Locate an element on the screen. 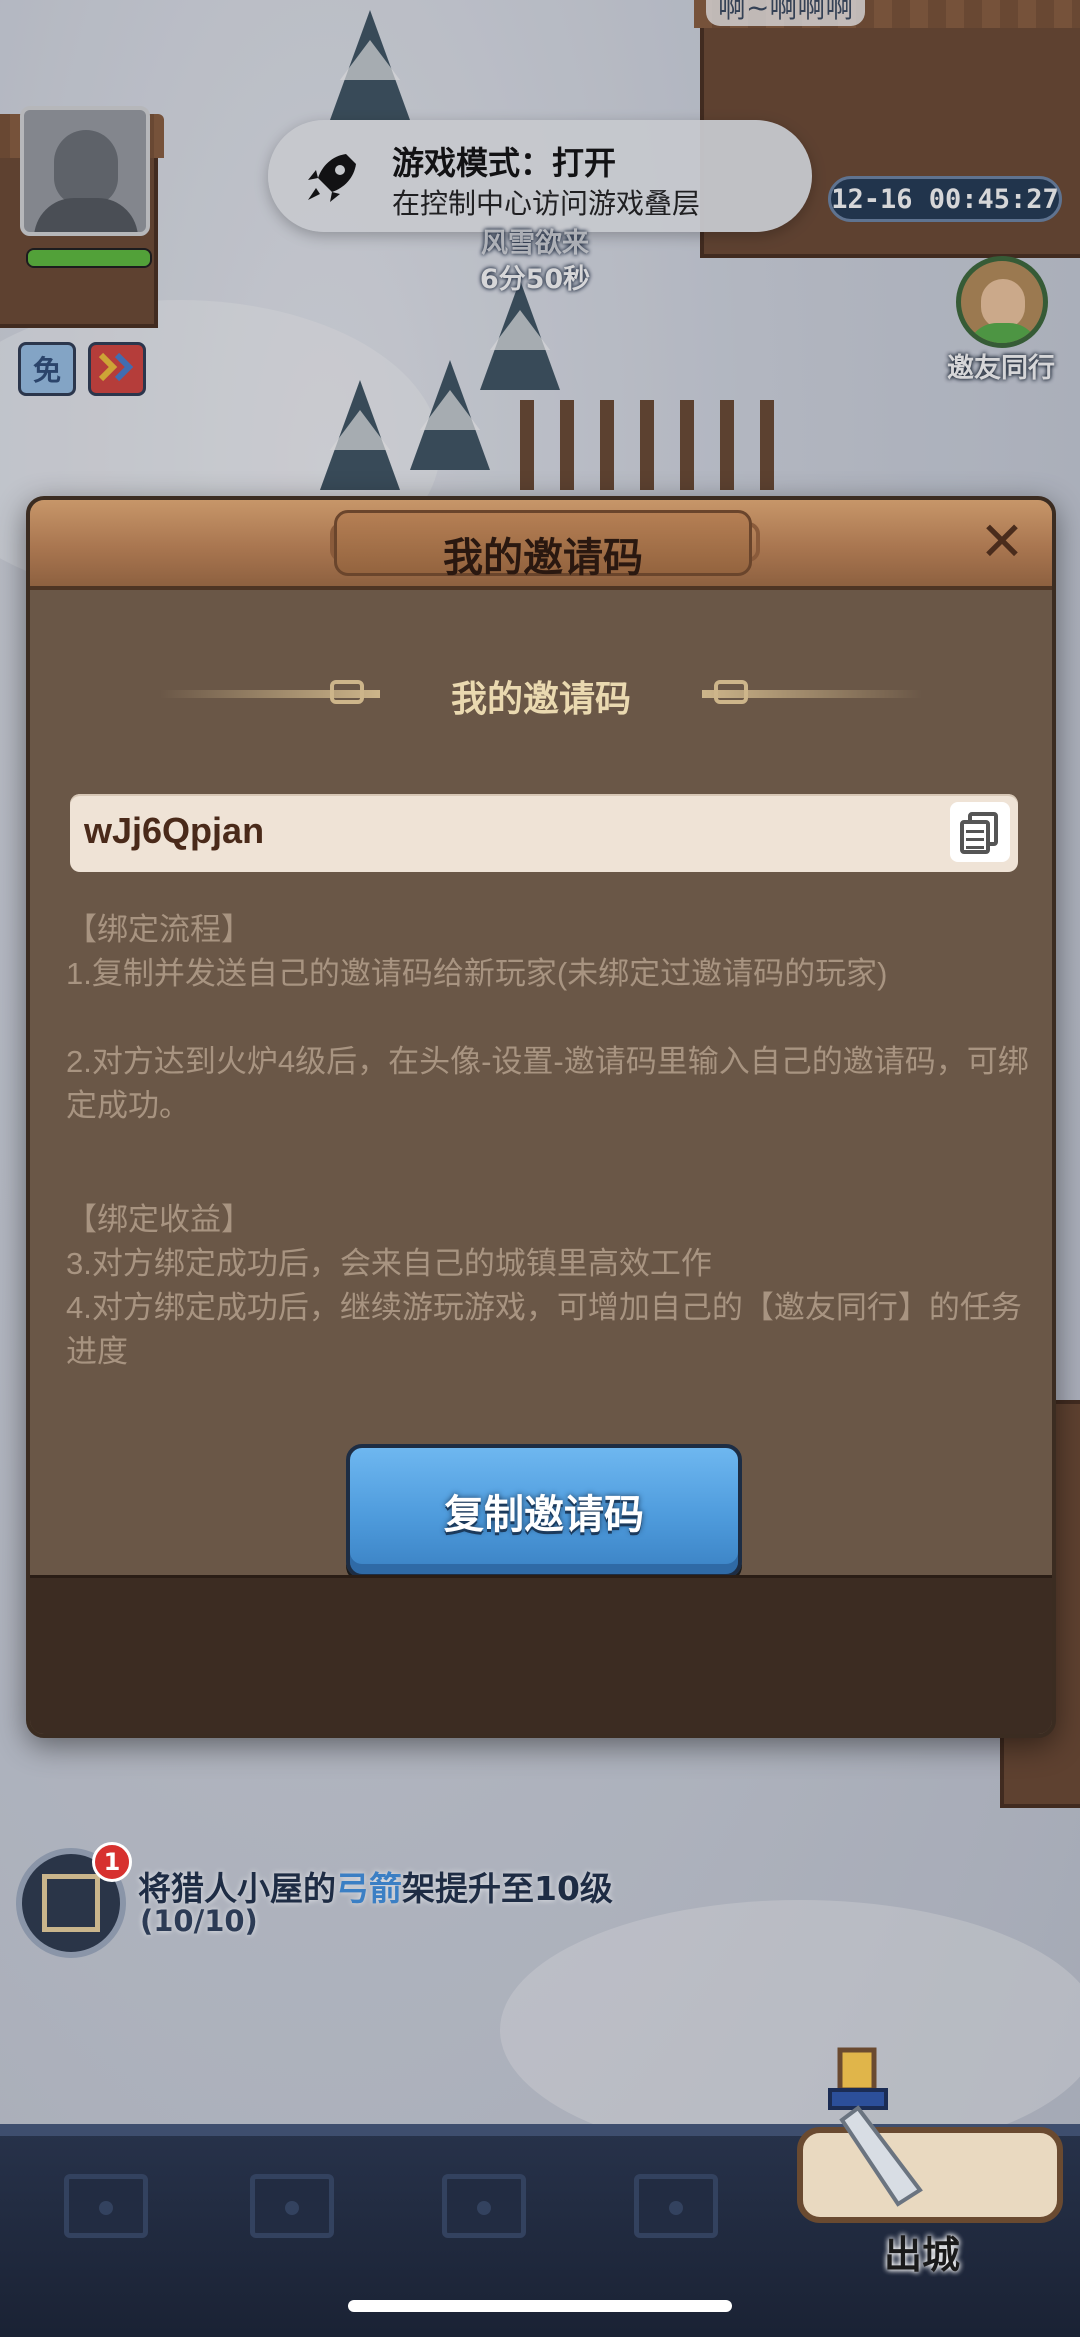  home-indicator is located at coordinates (540, 2306).